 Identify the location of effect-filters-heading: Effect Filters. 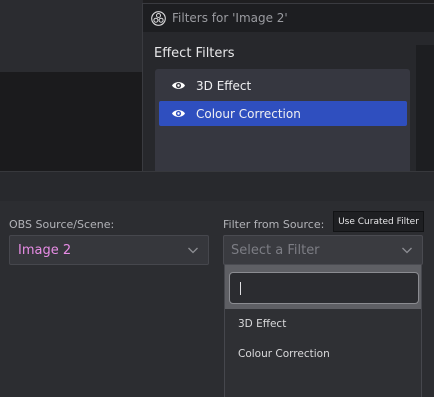
(194, 53).